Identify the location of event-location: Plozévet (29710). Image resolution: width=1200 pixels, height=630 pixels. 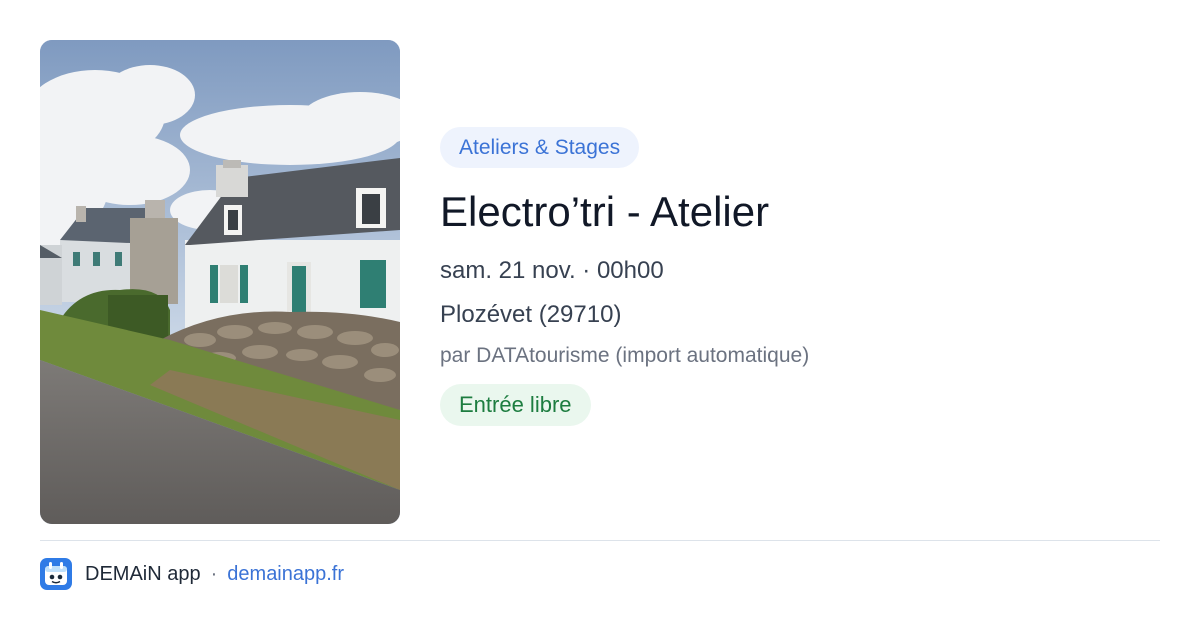
(531, 314).